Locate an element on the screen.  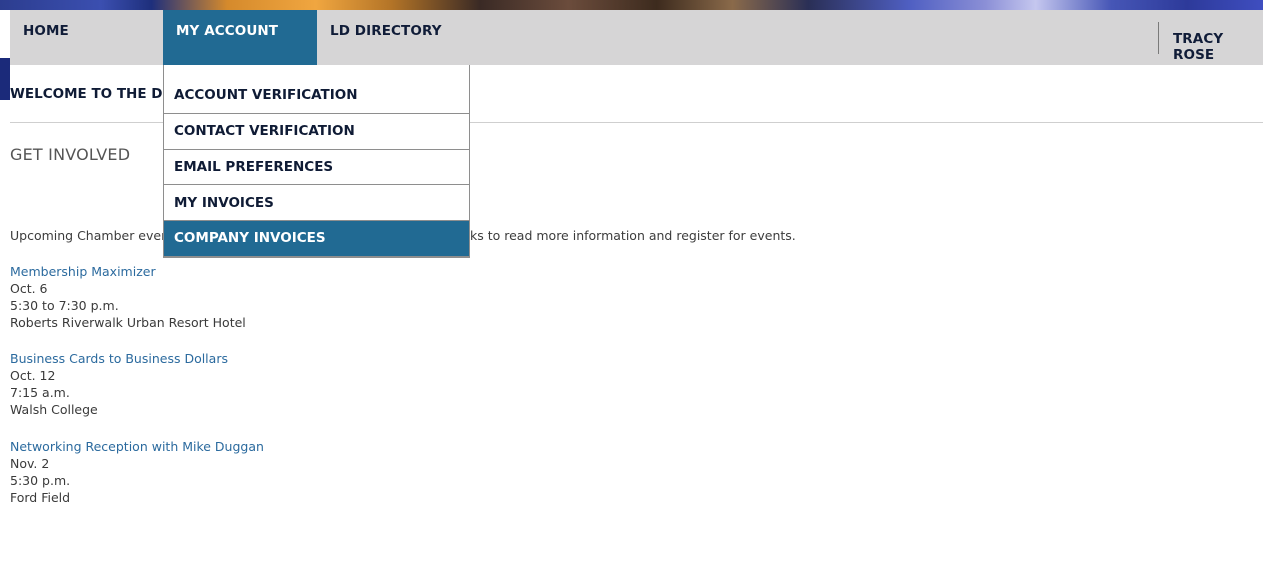
event-time: 5:30 to 7:30 p.m. is located at coordinates (64, 305).